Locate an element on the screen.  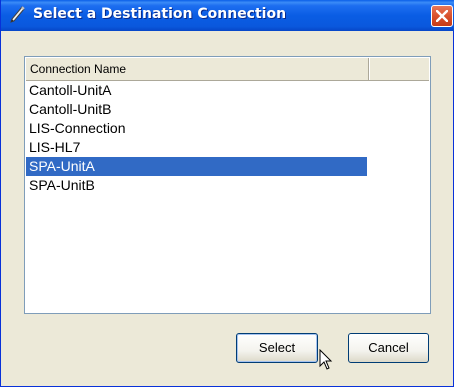
close-button is located at coordinates (442, 16).